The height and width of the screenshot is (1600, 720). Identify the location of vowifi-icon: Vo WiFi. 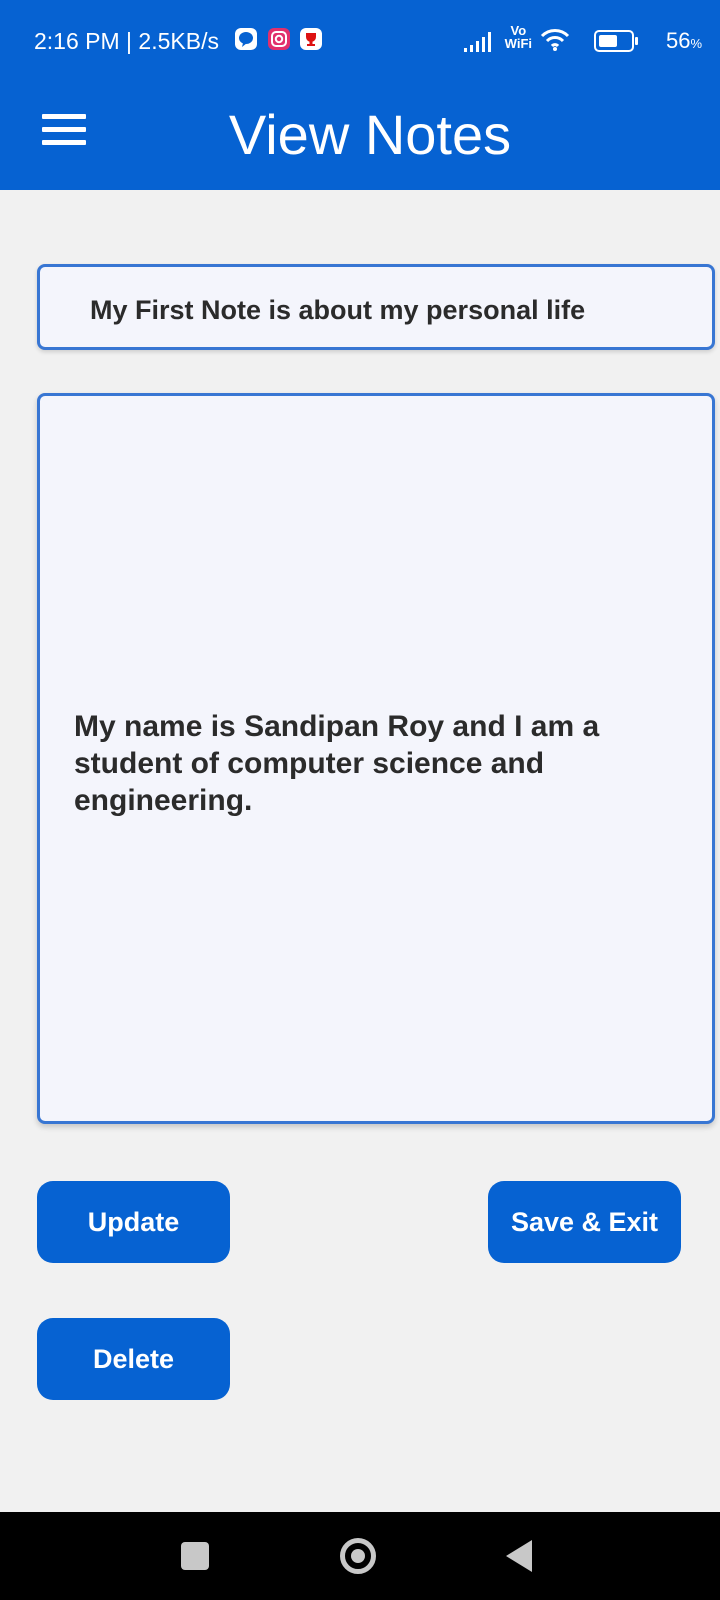
(518, 37).